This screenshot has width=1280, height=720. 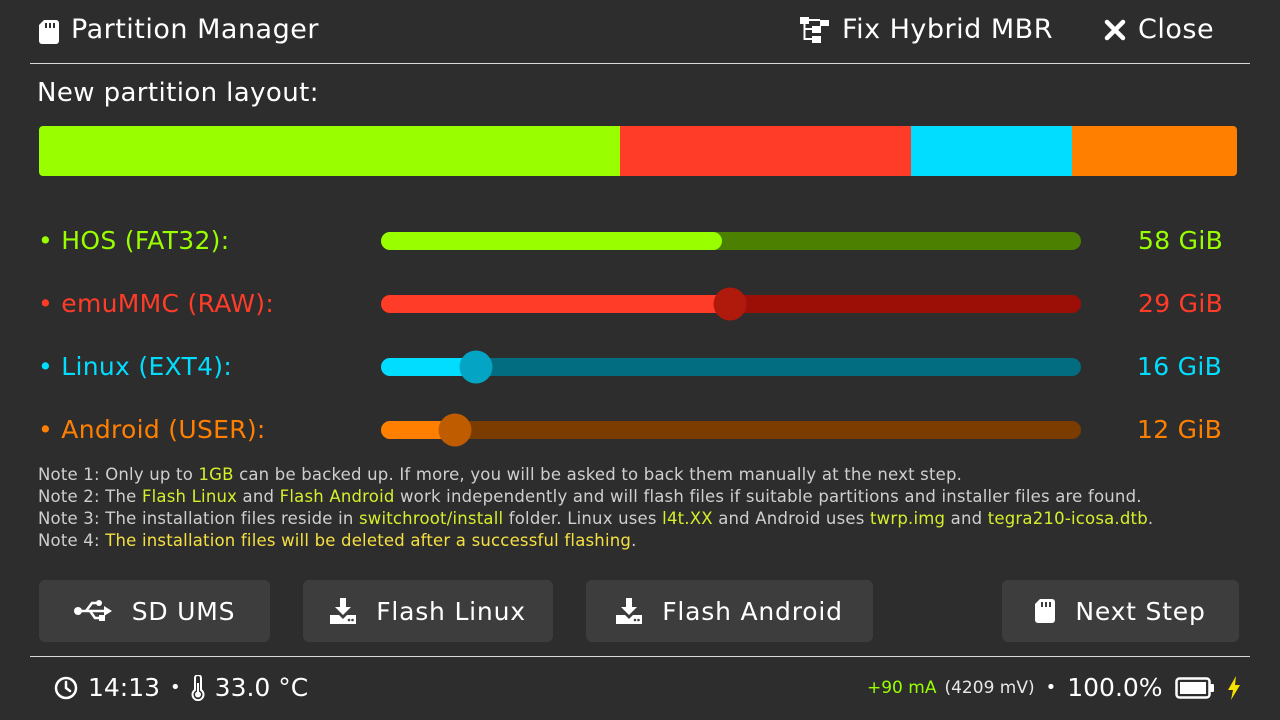 I want to click on partition-segment-android, so click(x=1154, y=151).